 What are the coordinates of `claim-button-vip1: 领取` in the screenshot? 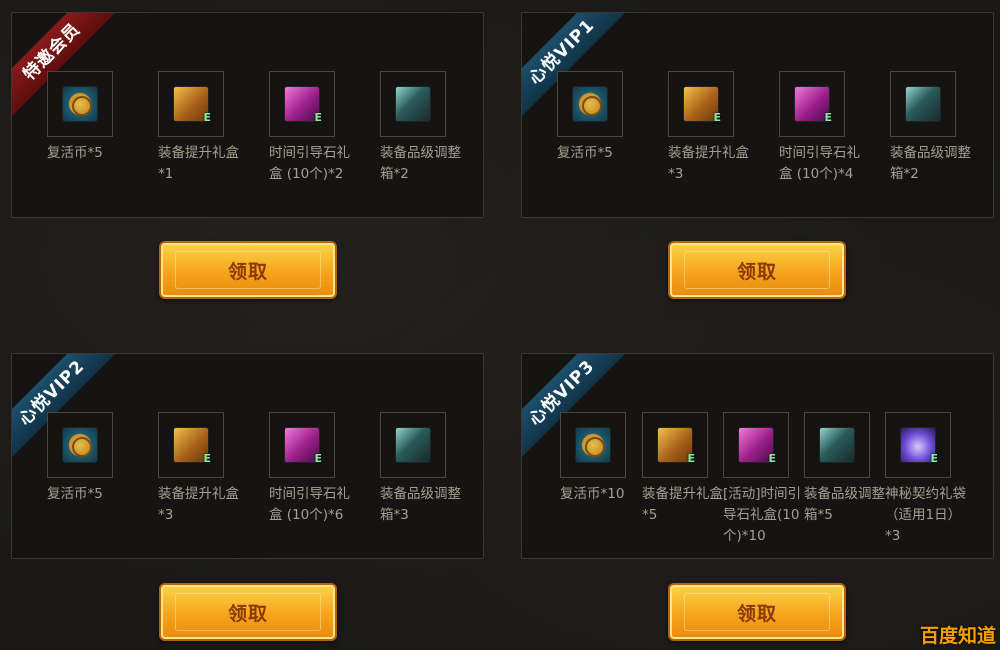 It's located at (757, 270).